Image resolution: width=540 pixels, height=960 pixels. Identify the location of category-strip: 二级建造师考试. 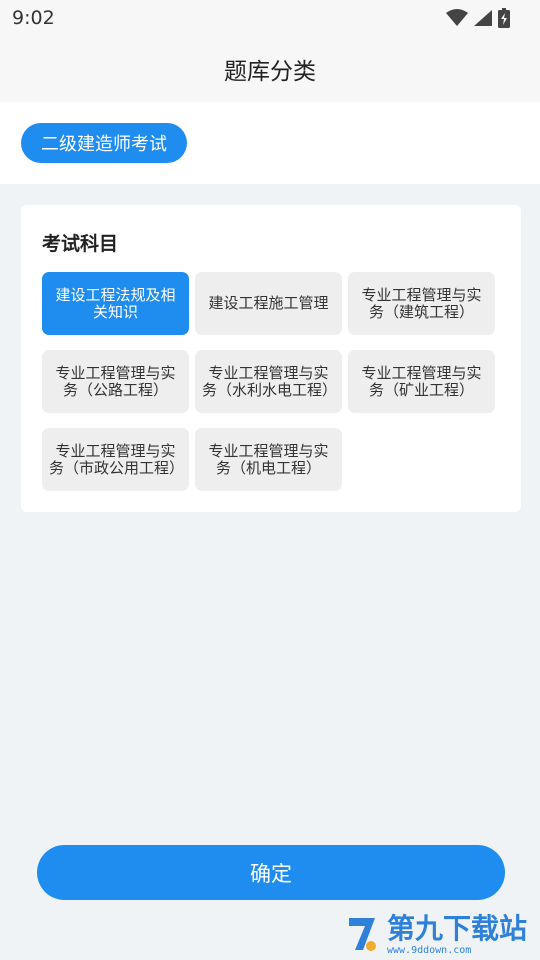
(270, 143).